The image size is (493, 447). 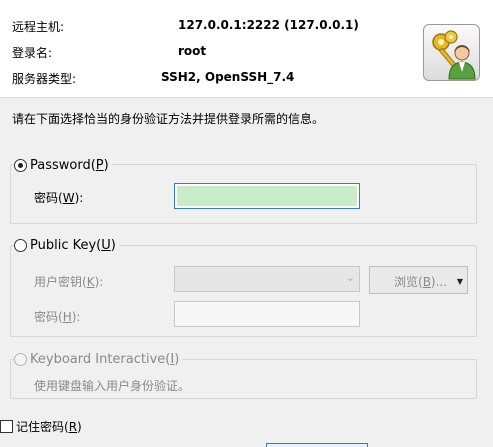 What do you see at coordinates (451, 52) in the screenshot?
I see `keys-user-icon` at bounding box center [451, 52].